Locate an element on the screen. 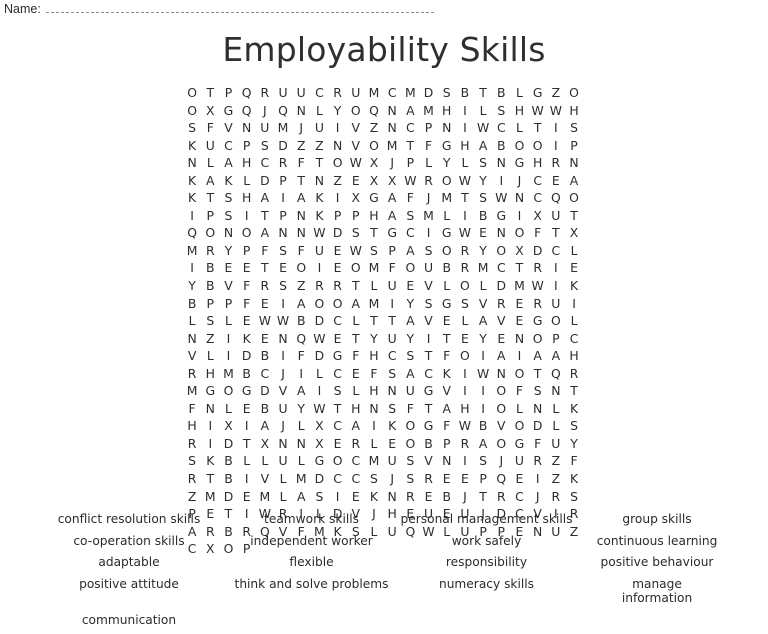 The height and width of the screenshot is (634, 768). grid-cell: Z is located at coordinates (301, 286).